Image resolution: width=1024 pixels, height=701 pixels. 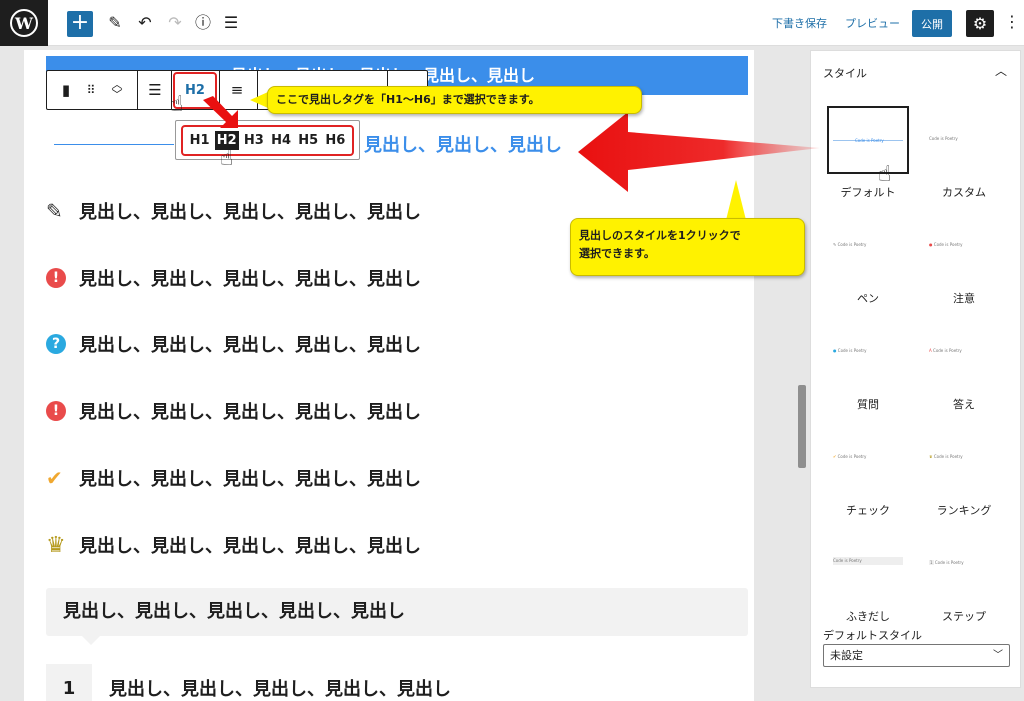 What do you see at coordinates (687, 247) in the screenshot?
I see `style-select-callout: 見出しのスタイルを1クリックで 選択できます。` at bounding box center [687, 247].